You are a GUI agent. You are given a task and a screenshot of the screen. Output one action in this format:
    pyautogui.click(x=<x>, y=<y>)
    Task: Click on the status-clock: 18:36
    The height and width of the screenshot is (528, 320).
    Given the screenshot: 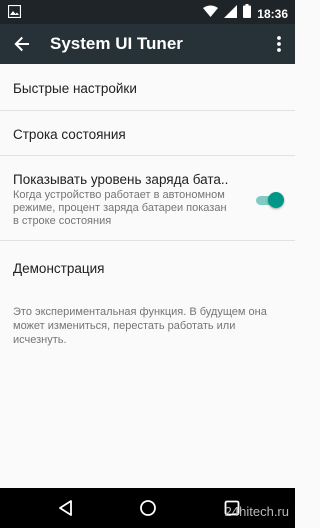 What is the action you would take?
    pyautogui.click(x=272, y=13)
    